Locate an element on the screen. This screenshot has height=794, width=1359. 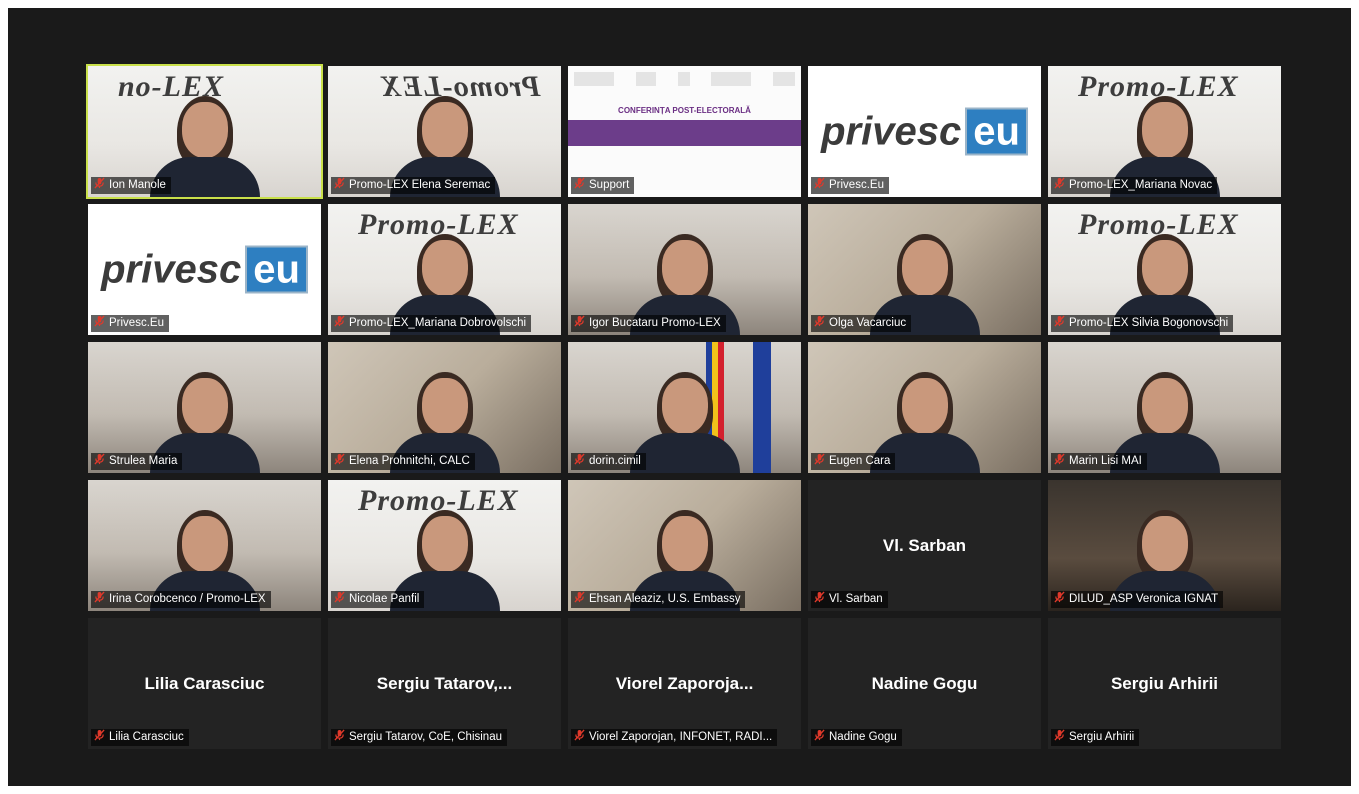
participant-name: Vl. Sarban is located at coordinates (856, 599).